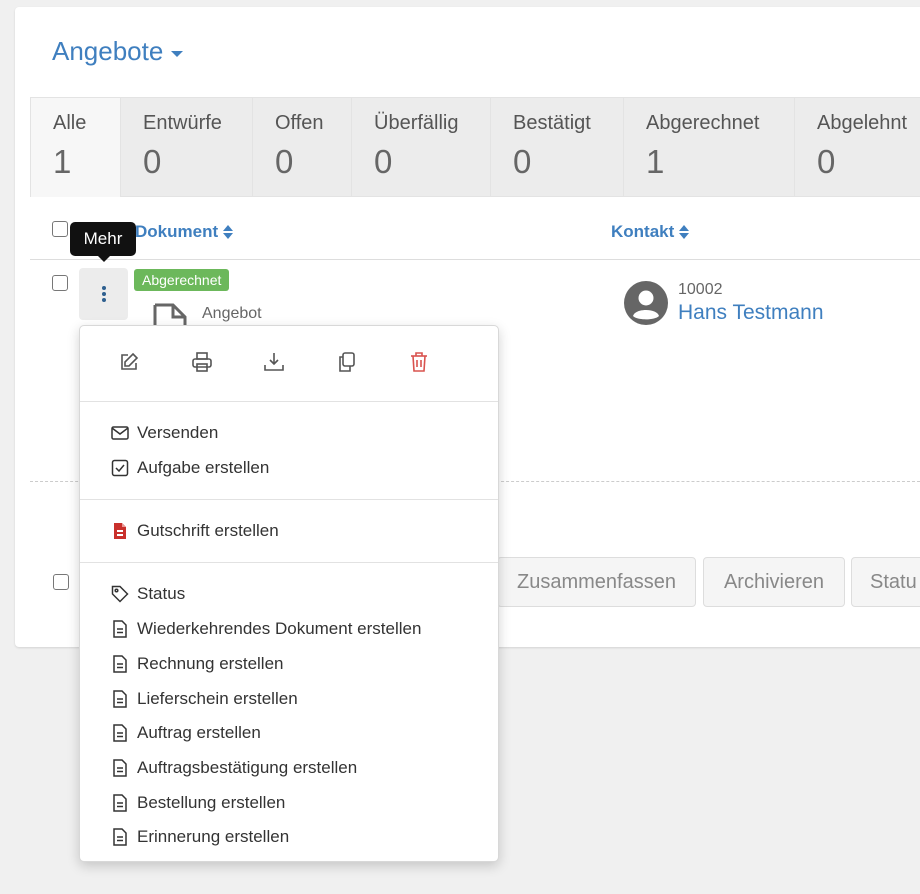 The height and width of the screenshot is (894, 920). What do you see at coordinates (217, 698) in the screenshot?
I see `menu-item-label: Lieferschein erstellen` at bounding box center [217, 698].